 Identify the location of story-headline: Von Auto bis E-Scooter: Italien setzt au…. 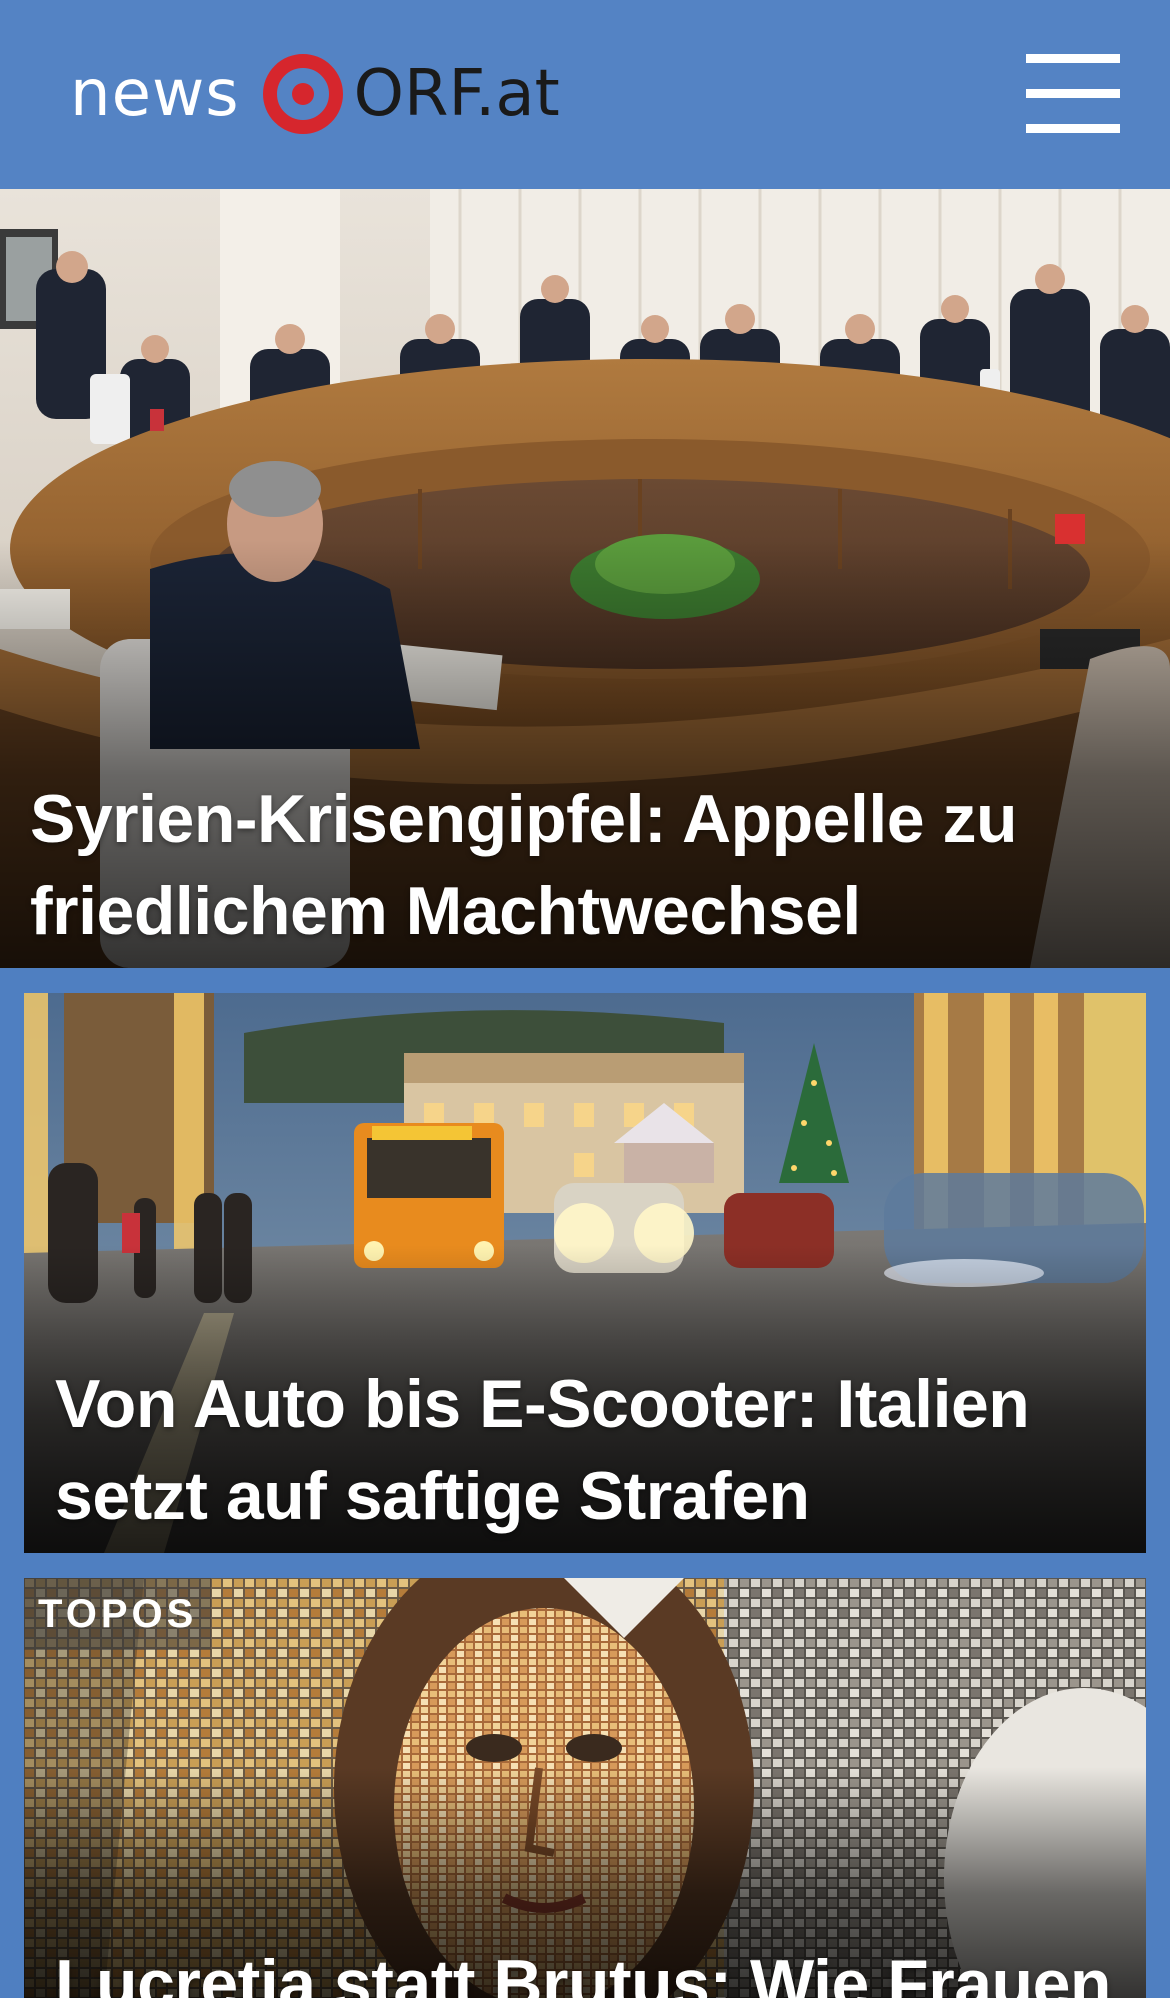
(595, 1450).